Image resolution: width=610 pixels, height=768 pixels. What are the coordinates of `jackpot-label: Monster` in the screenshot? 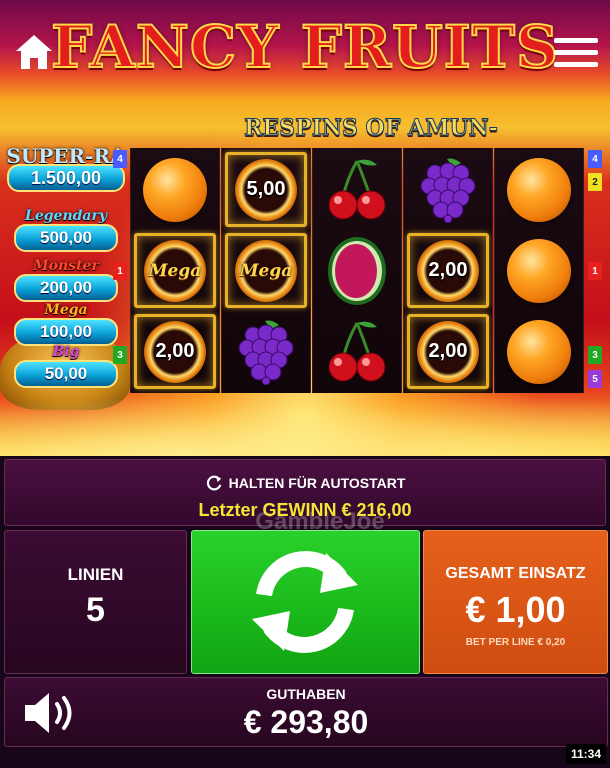 It's located at (66, 266).